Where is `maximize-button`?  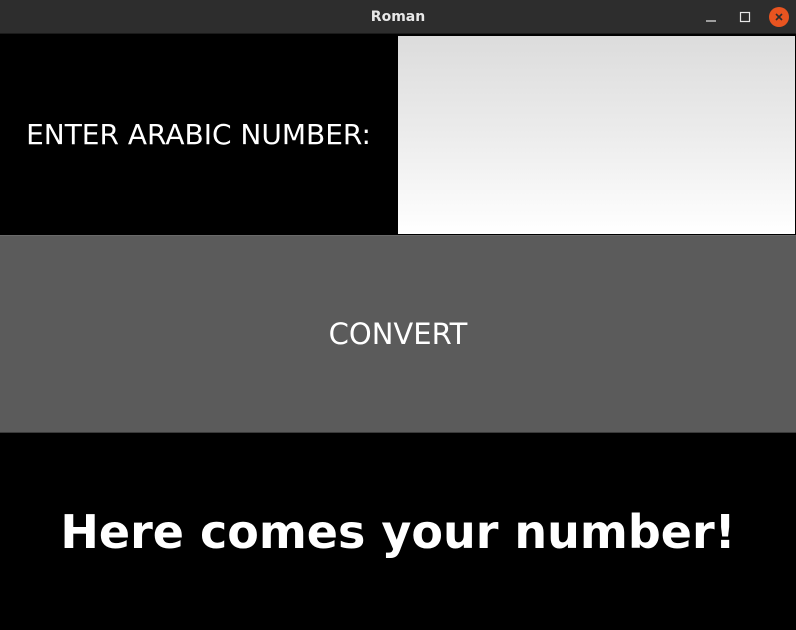 maximize-button is located at coordinates (745, 17).